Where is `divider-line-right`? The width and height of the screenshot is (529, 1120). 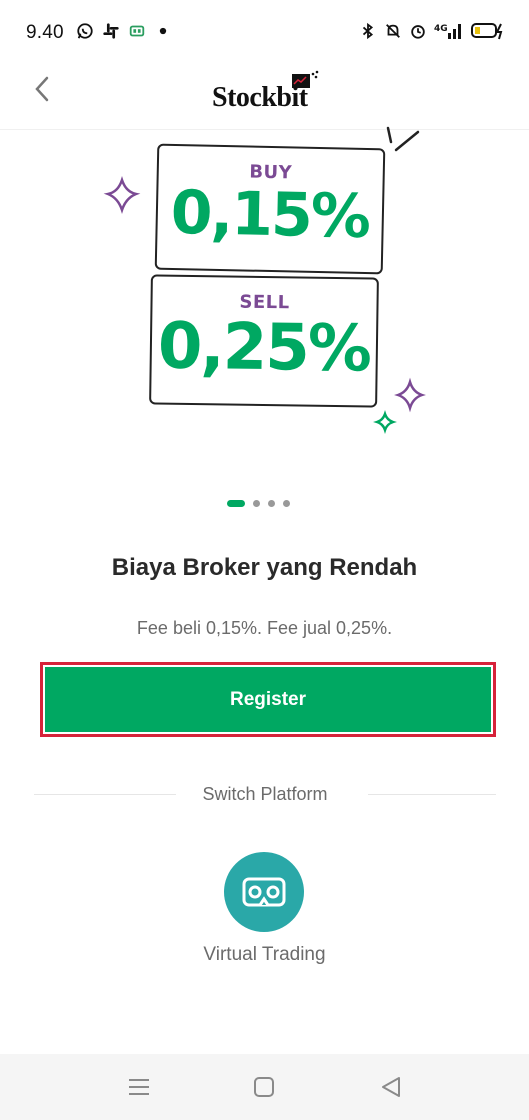 divider-line-right is located at coordinates (432, 794).